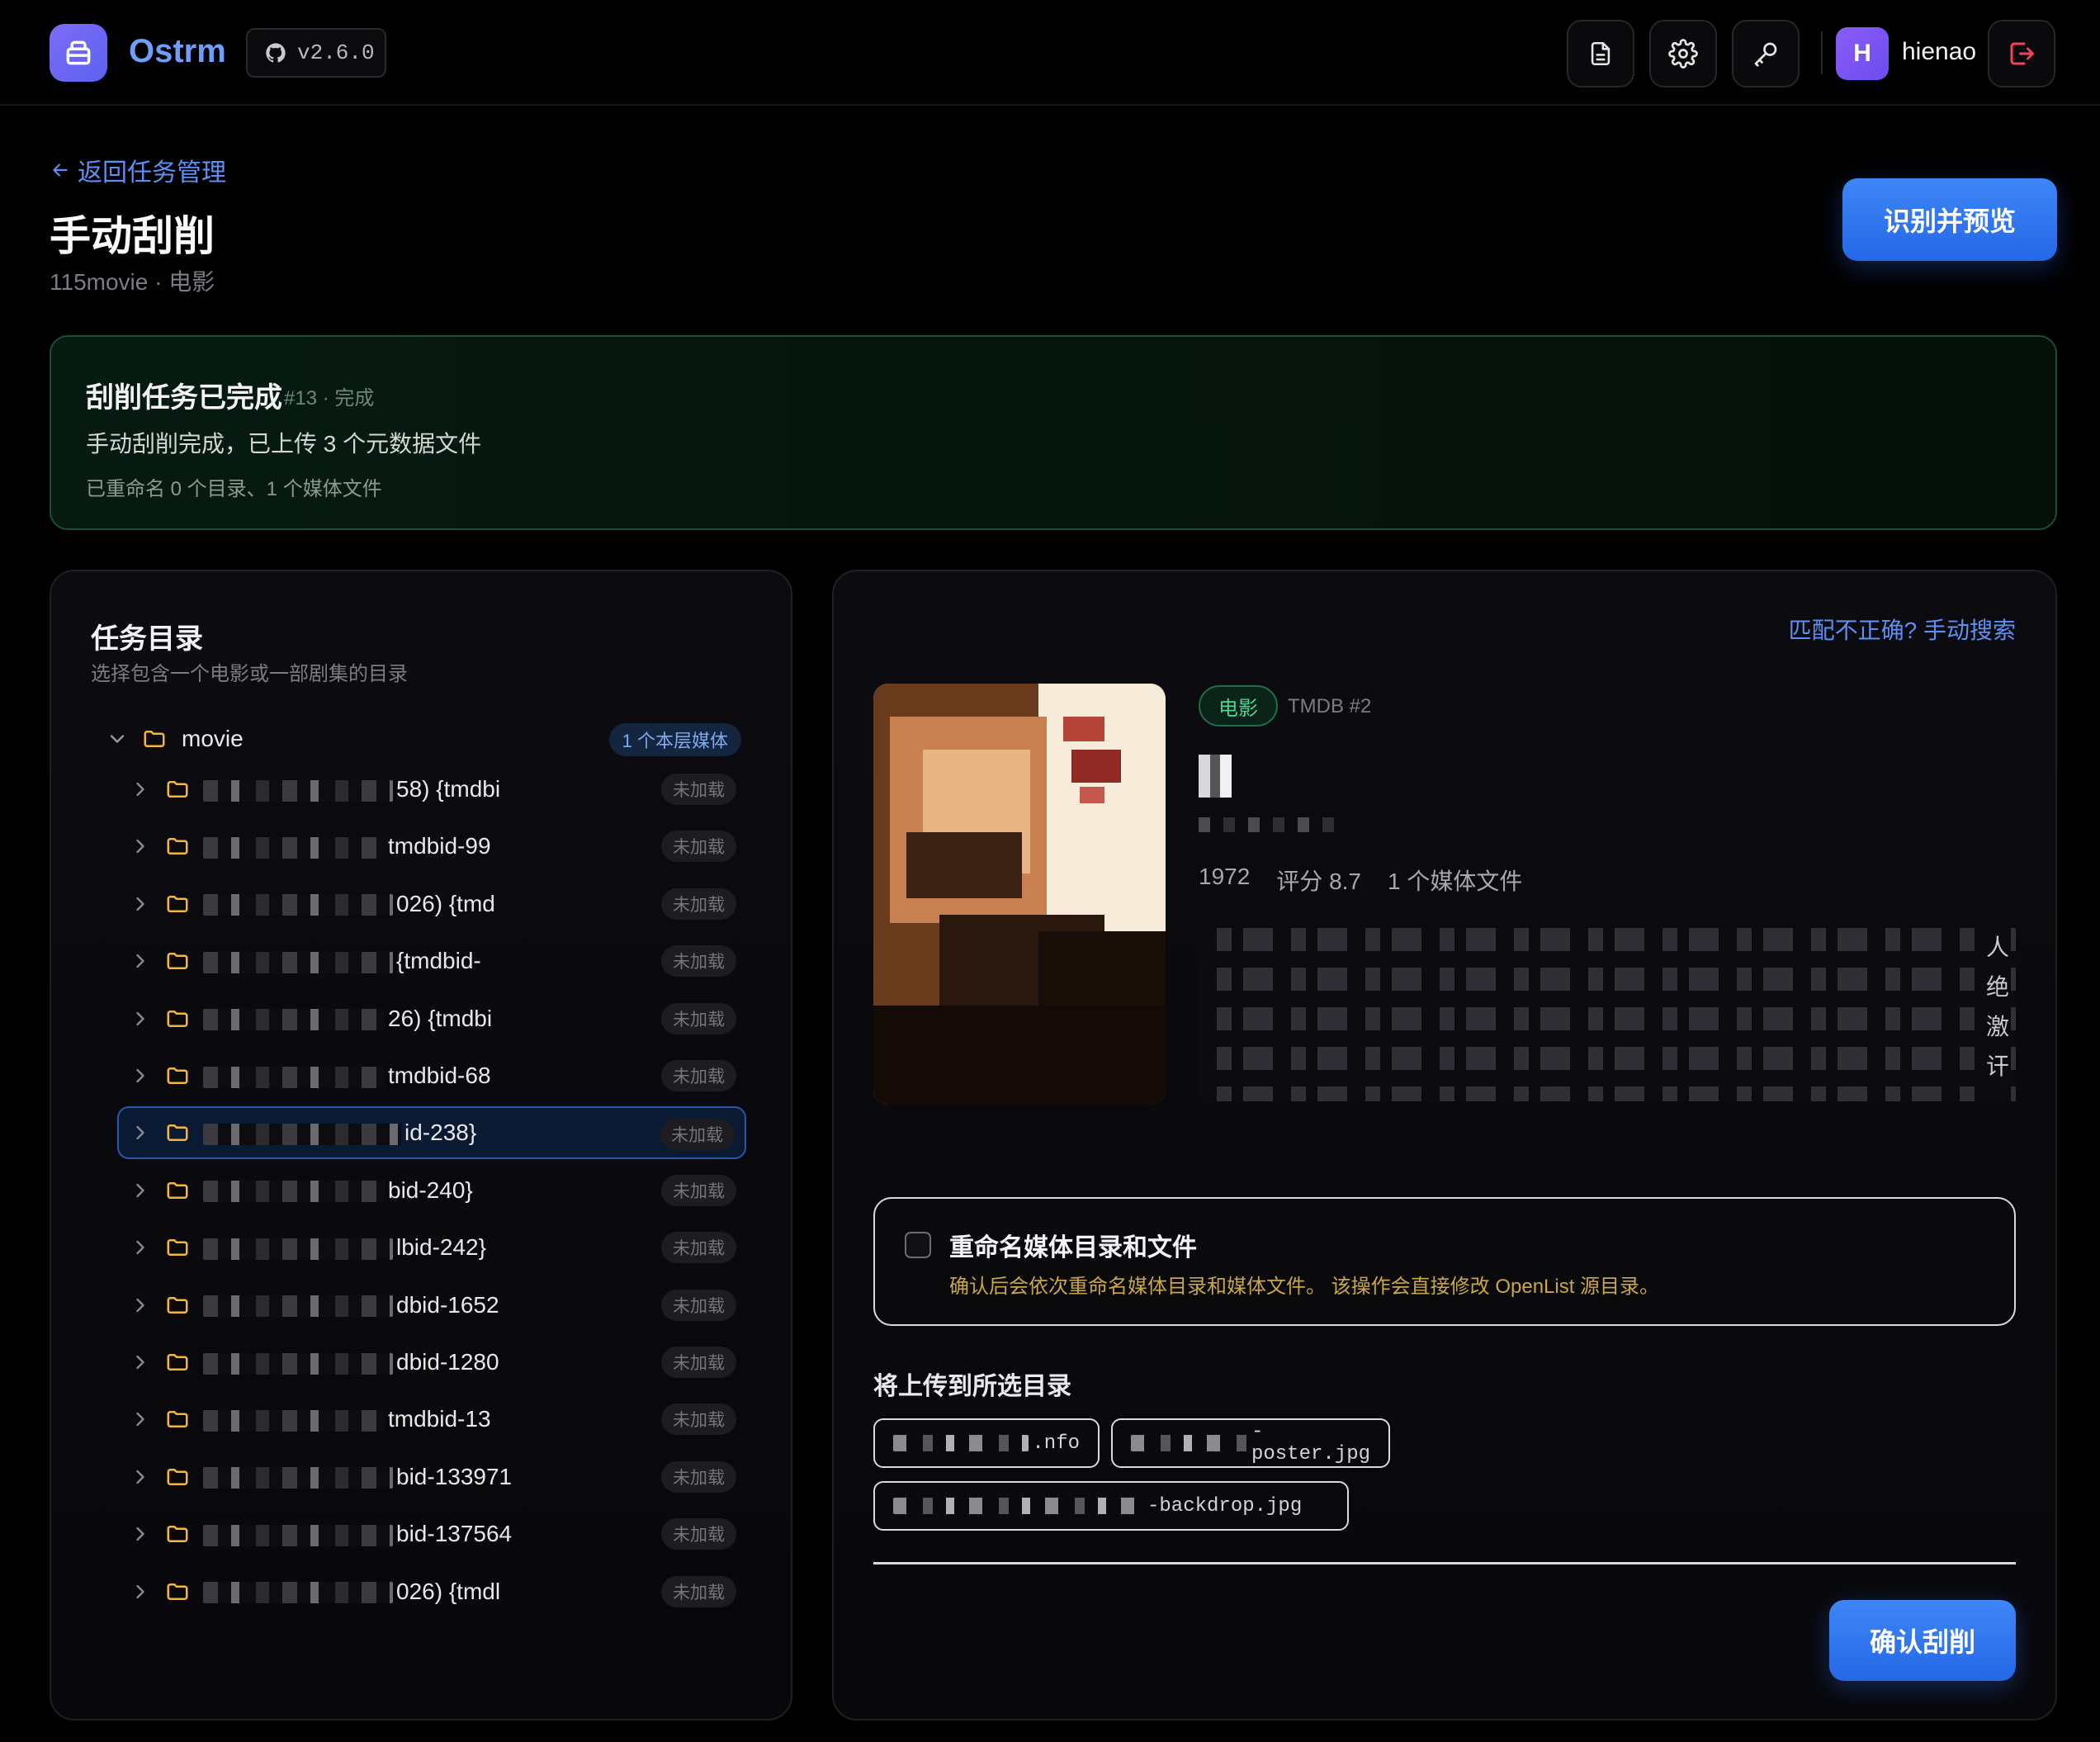  Describe the element at coordinates (1607, 1014) in the screenshot. I see `media-overview-redacted: 人 绝 激 讦 ..` at that location.